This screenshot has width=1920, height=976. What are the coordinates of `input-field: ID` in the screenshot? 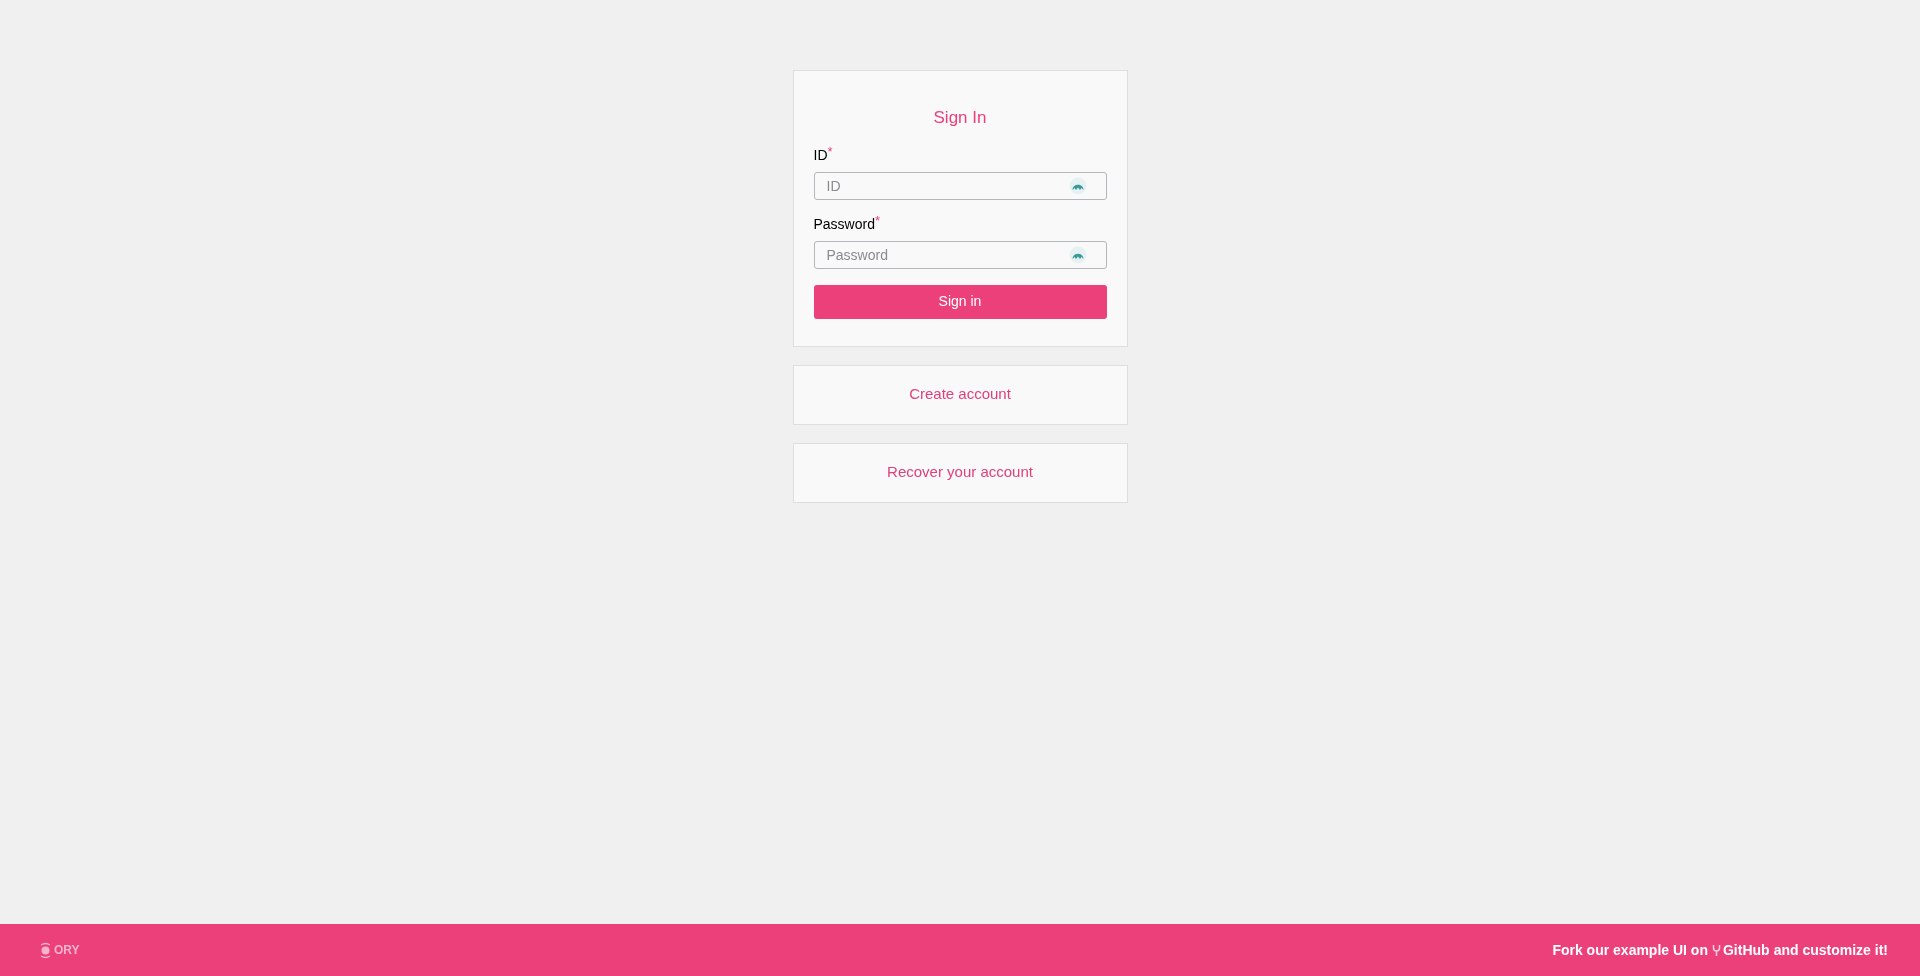 It's located at (960, 185).